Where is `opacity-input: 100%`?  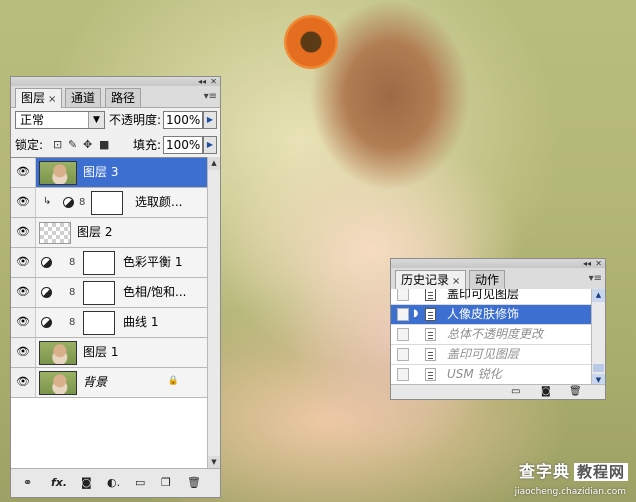 opacity-input: 100% is located at coordinates (183, 120).